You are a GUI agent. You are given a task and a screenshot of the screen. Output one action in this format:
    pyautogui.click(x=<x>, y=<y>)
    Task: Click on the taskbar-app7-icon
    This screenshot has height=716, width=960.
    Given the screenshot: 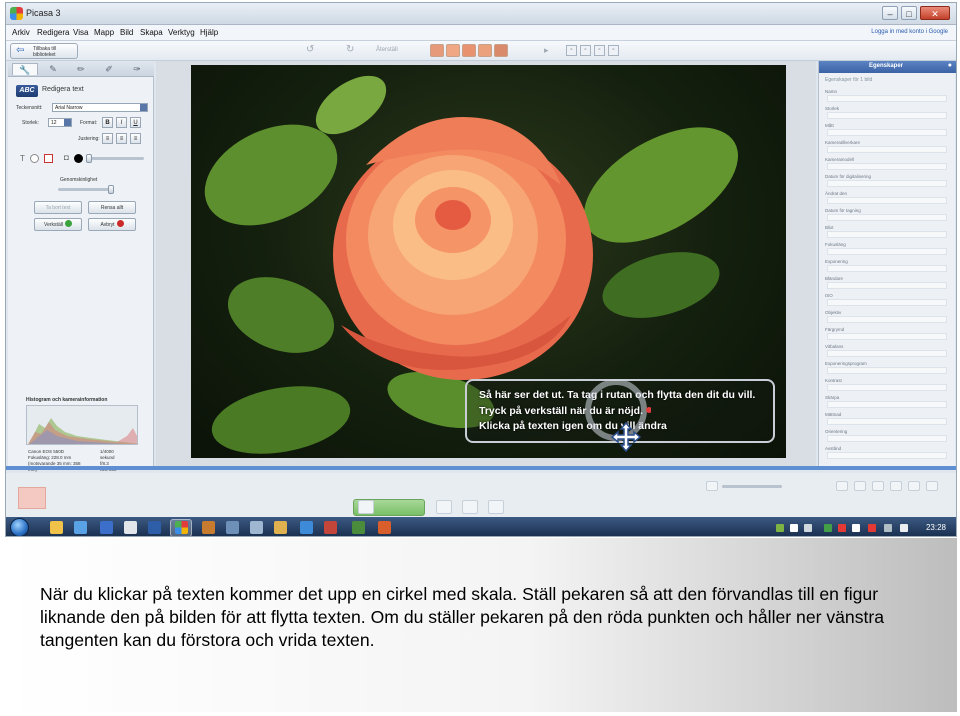 What is the action you would take?
    pyautogui.click(x=358, y=527)
    